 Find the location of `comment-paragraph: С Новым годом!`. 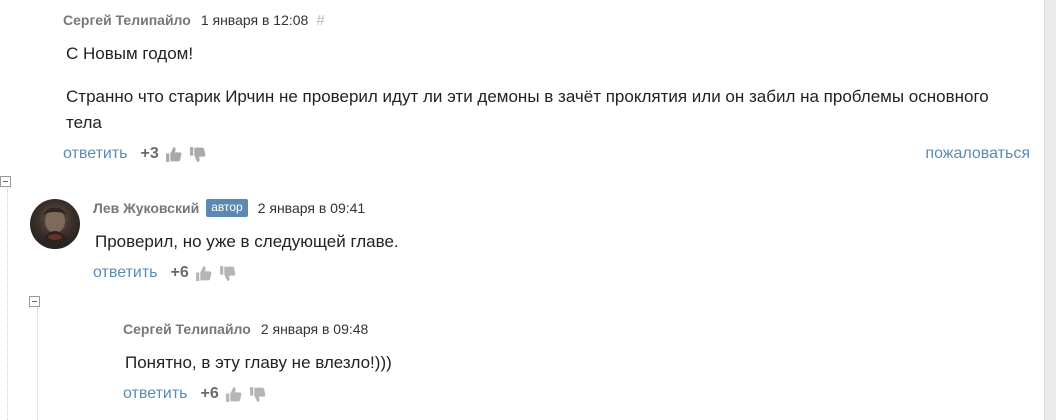

comment-paragraph: С Новым годом! is located at coordinates (130, 53).